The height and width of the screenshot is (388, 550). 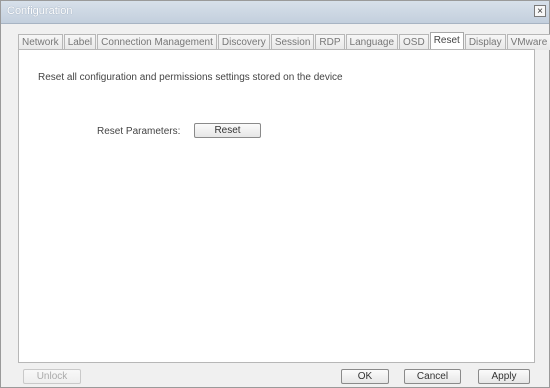 I want to click on tab-network: Network, so click(x=40, y=42).